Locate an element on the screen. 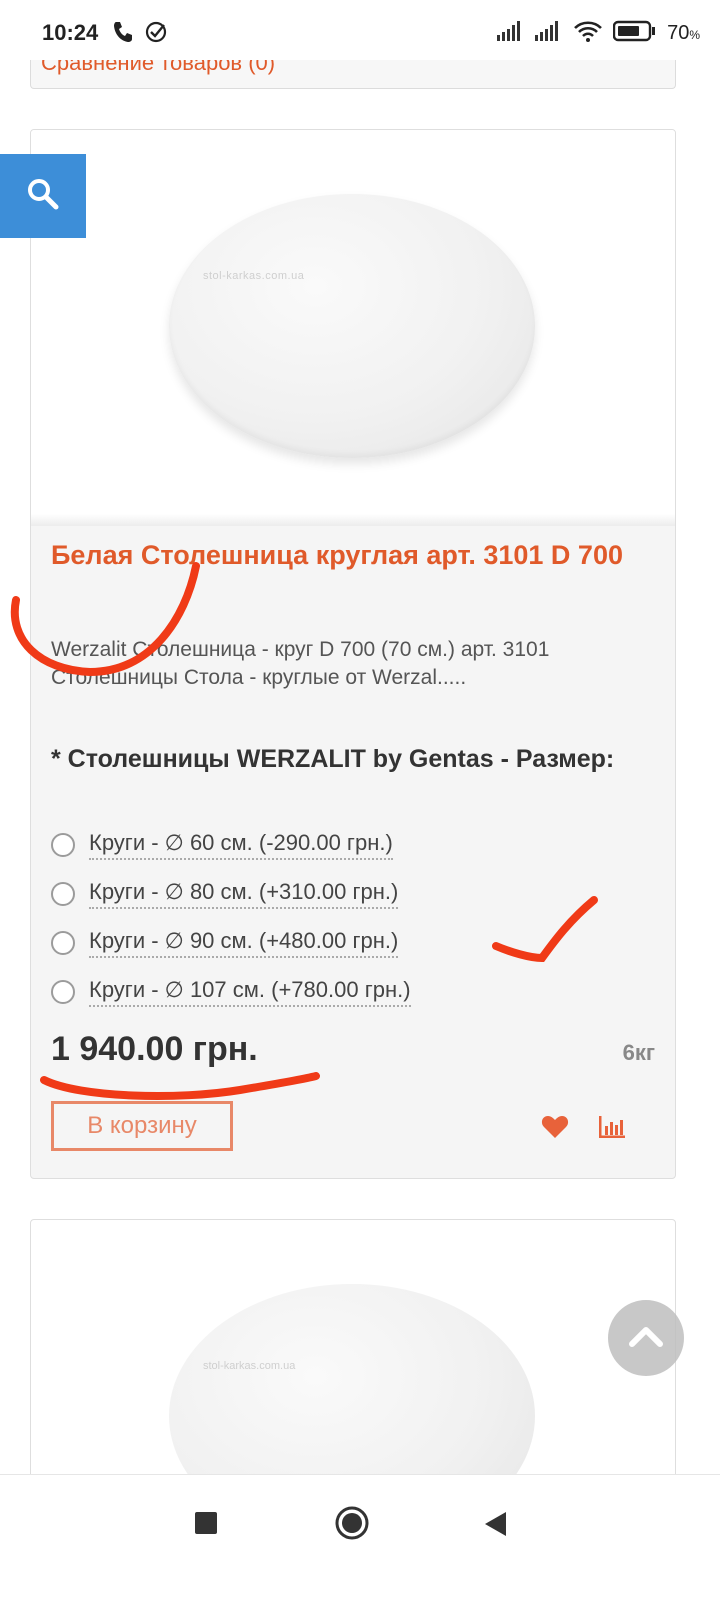  product-title: Белая Столешница круглая арт. 3101 D 700 is located at coordinates (351, 555).